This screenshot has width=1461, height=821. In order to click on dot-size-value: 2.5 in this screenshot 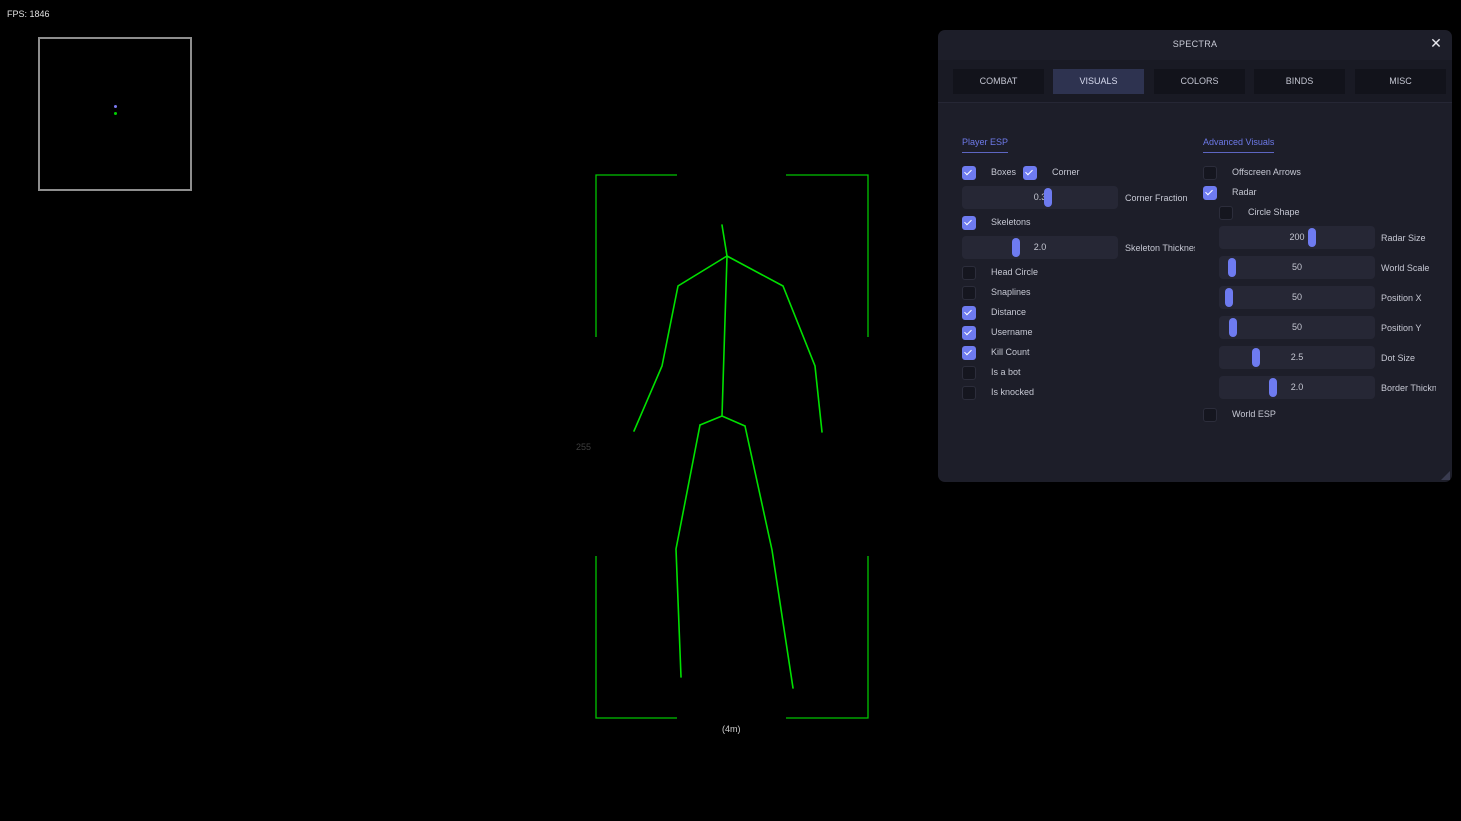, I will do `click(1297, 357)`.